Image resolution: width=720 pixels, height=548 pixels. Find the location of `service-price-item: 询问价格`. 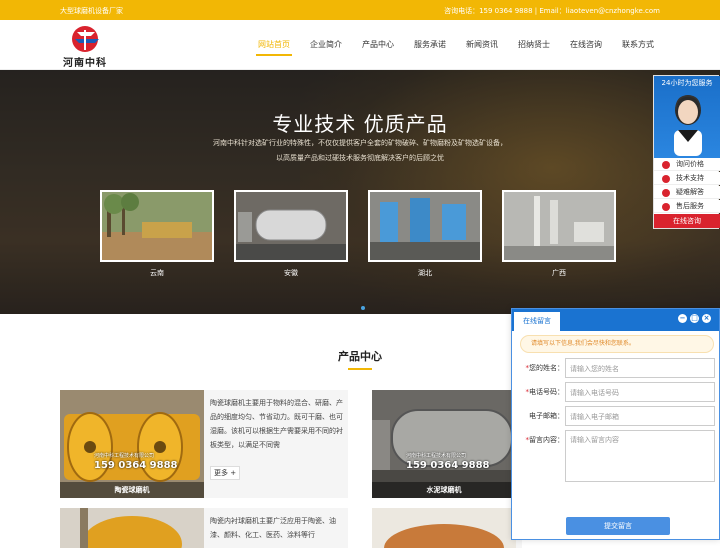

service-price-item: 询问价格 is located at coordinates (687, 164).